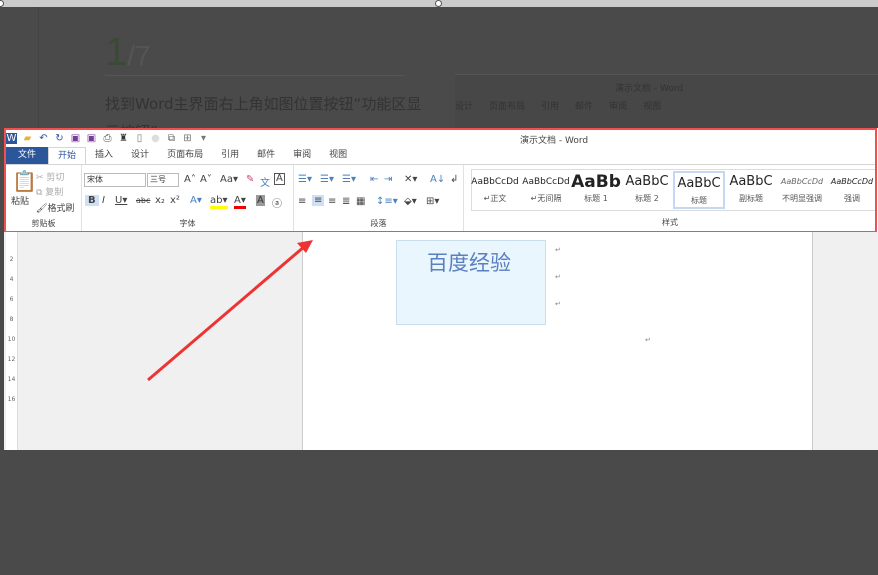 The height and width of the screenshot is (575, 878). What do you see at coordinates (196, 200) in the screenshot?
I see `text-effects-icon: A▾` at bounding box center [196, 200].